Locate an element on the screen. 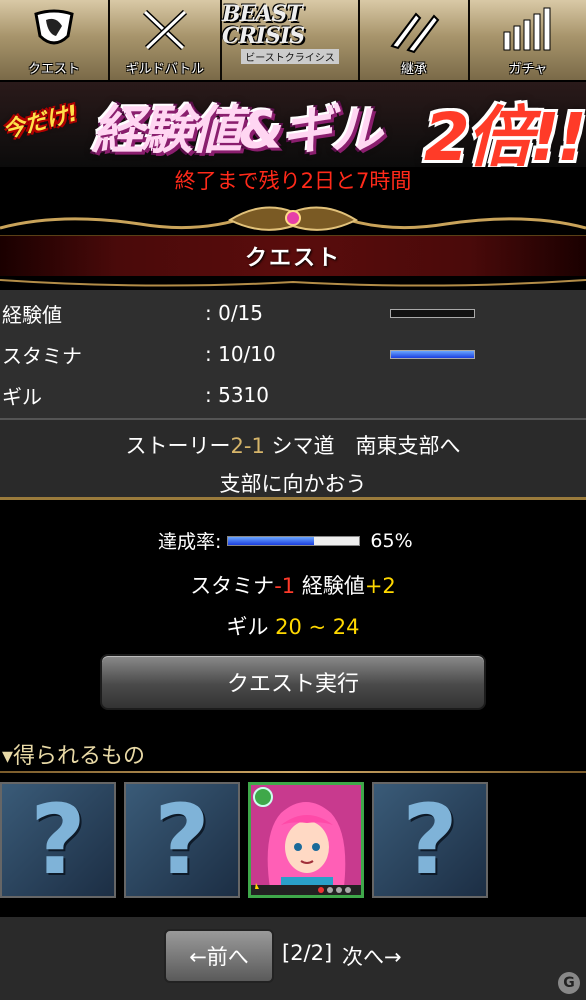  reward-unknown-3: ? is located at coordinates (430, 840).